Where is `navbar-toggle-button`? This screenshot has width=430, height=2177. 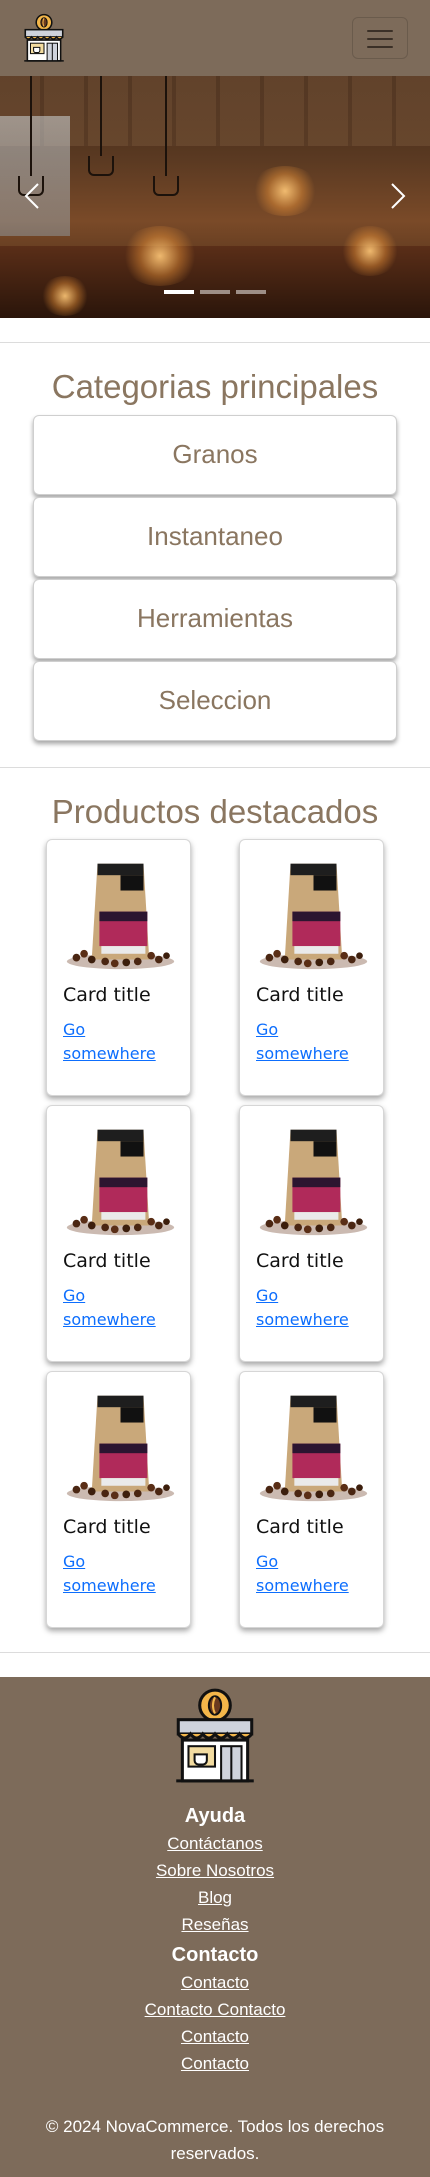
navbar-toggle-button is located at coordinates (380, 38).